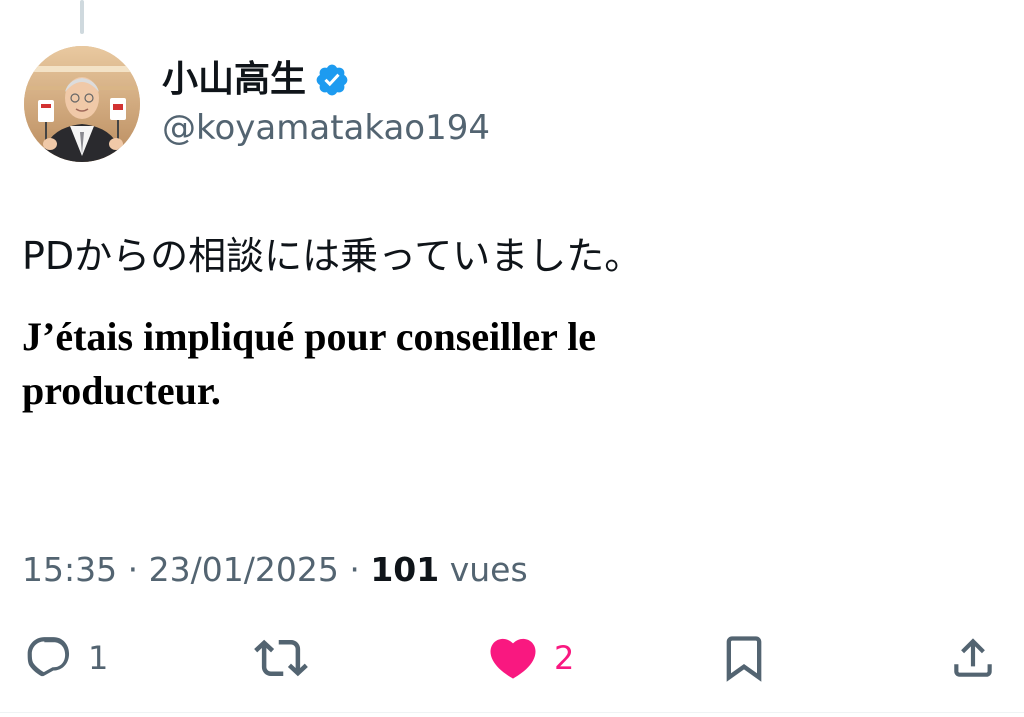 The image size is (1024, 717). I want to click on share-icon, so click(973, 657).